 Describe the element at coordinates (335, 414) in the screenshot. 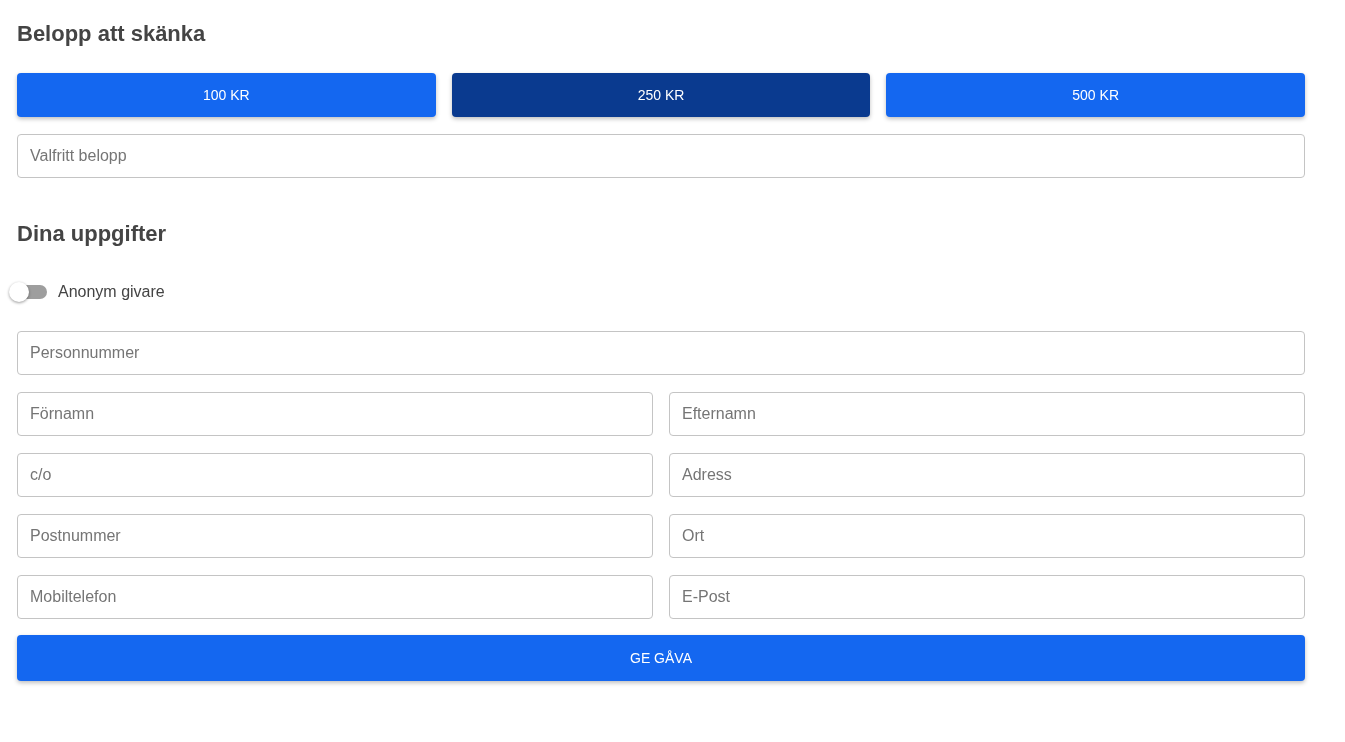

I see `text-field: Förnamn` at that location.